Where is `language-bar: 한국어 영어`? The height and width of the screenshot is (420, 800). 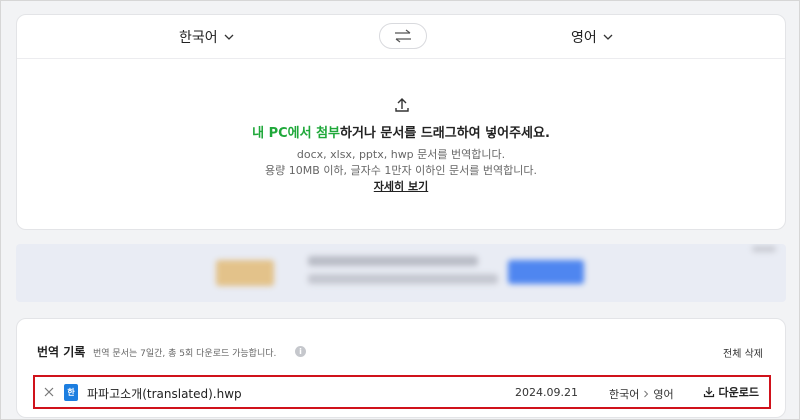 language-bar: 한국어 영어 is located at coordinates (401, 37).